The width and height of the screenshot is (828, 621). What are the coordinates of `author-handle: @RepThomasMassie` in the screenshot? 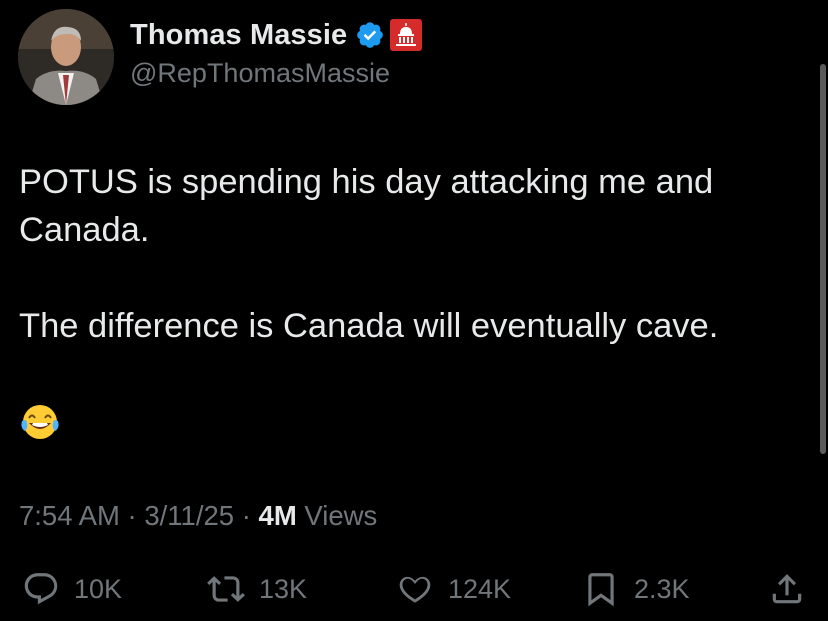 It's located at (260, 73).